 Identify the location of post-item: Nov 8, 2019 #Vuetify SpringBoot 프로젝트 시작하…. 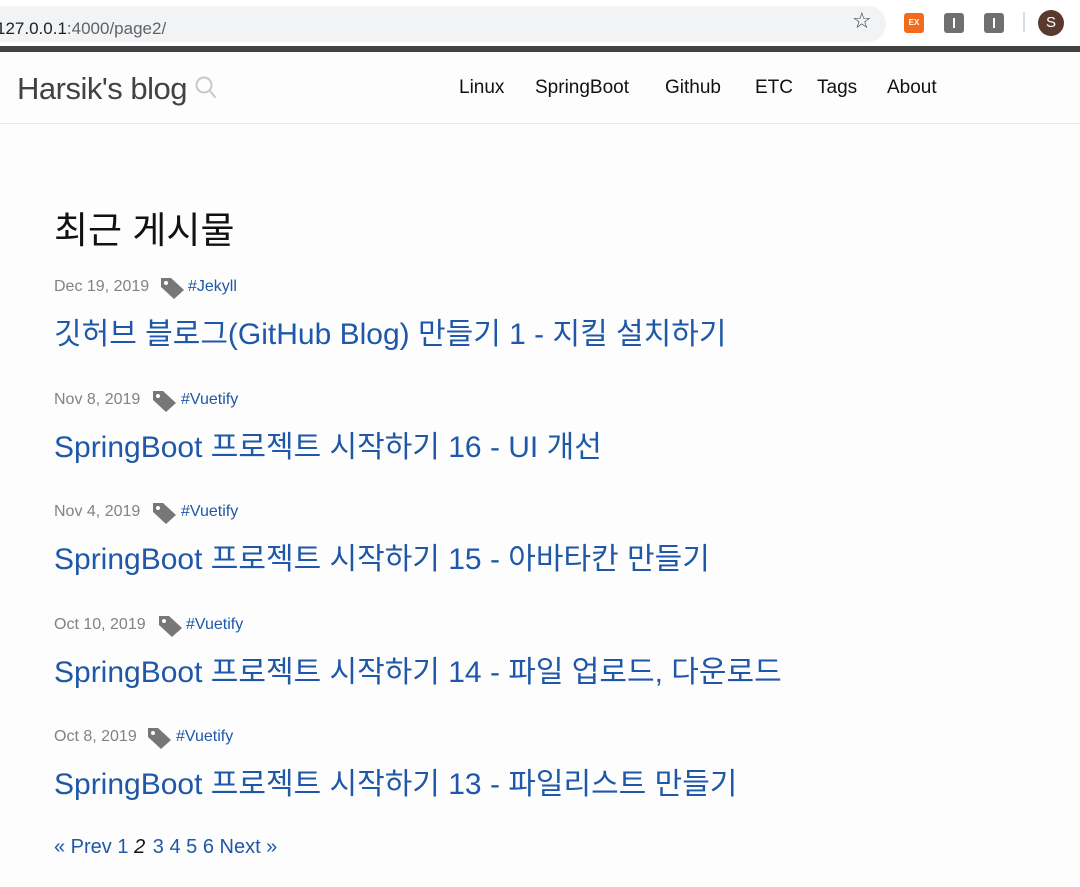
(544, 427).